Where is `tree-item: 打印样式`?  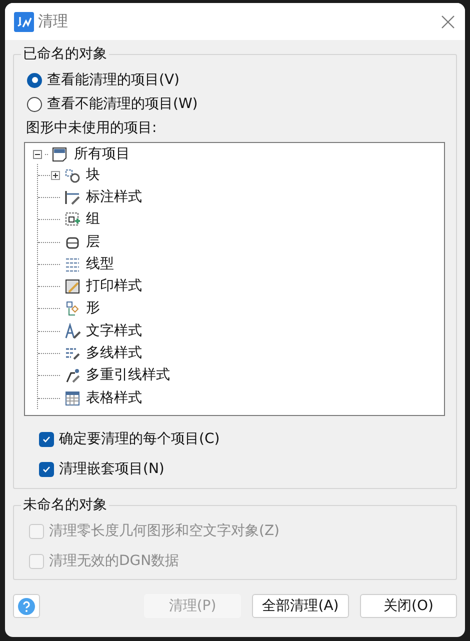 tree-item: 打印样式 is located at coordinates (114, 287).